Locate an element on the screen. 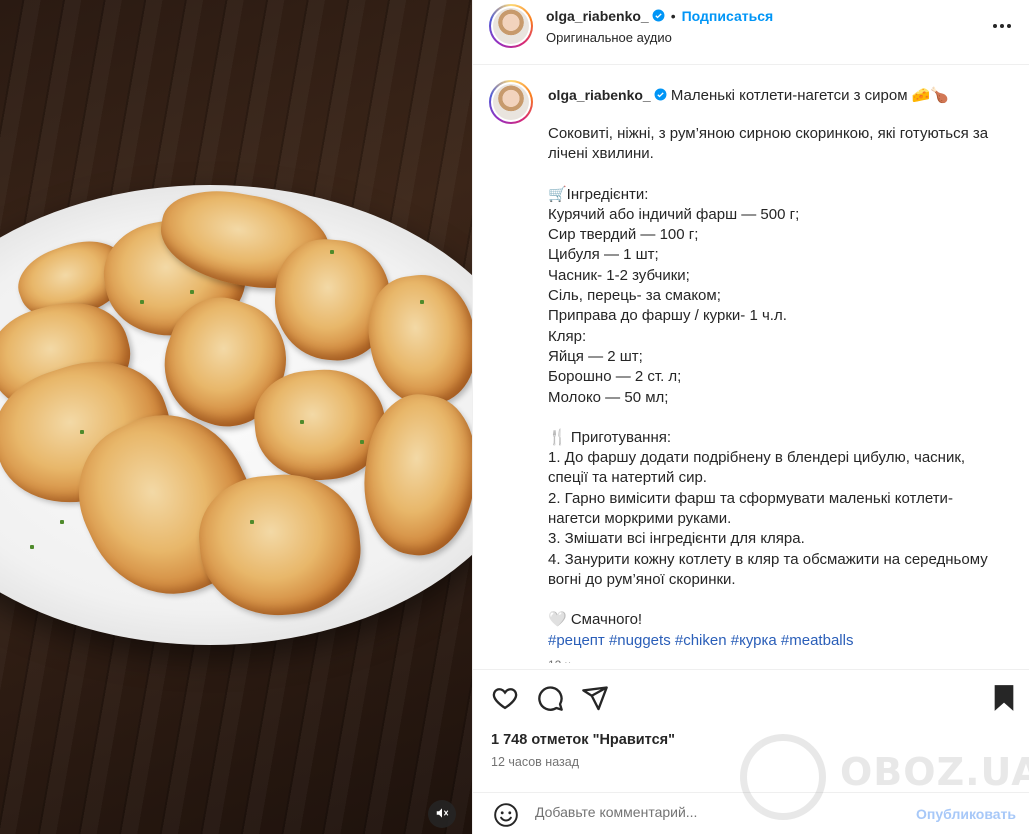 The image size is (1029, 834). like-button is located at coordinates (505, 698).